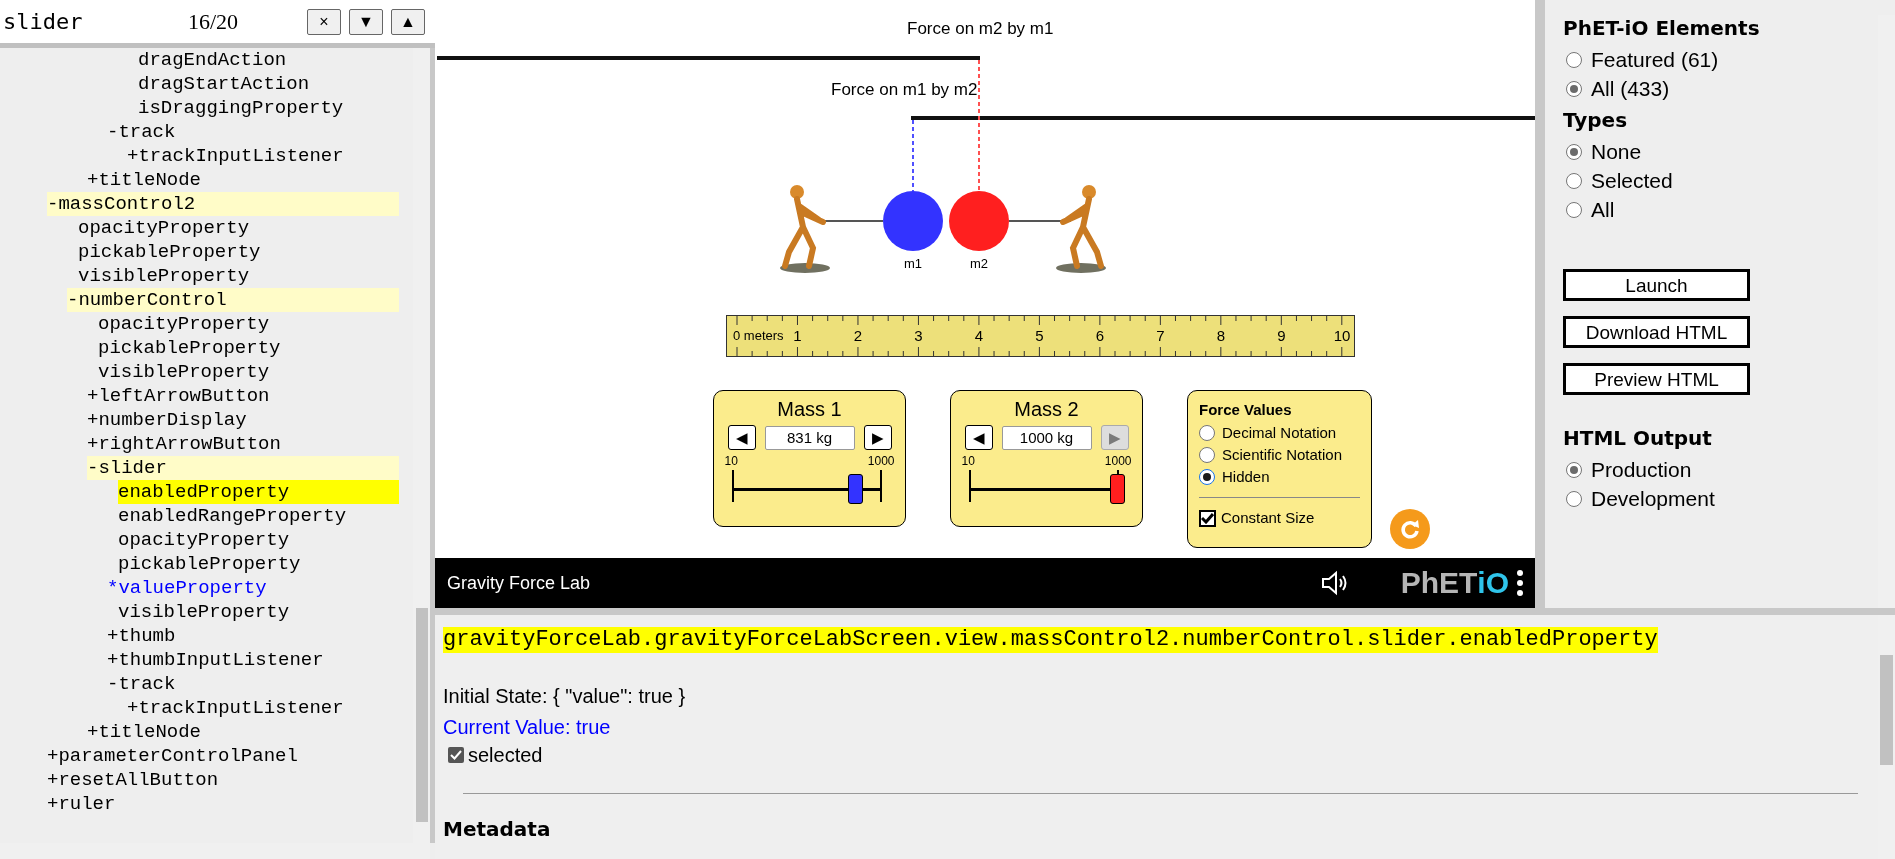 Image resolution: width=1895 pixels, height=859 pixels. I want to click on search-nav-button: ▲, so click(408, 21).